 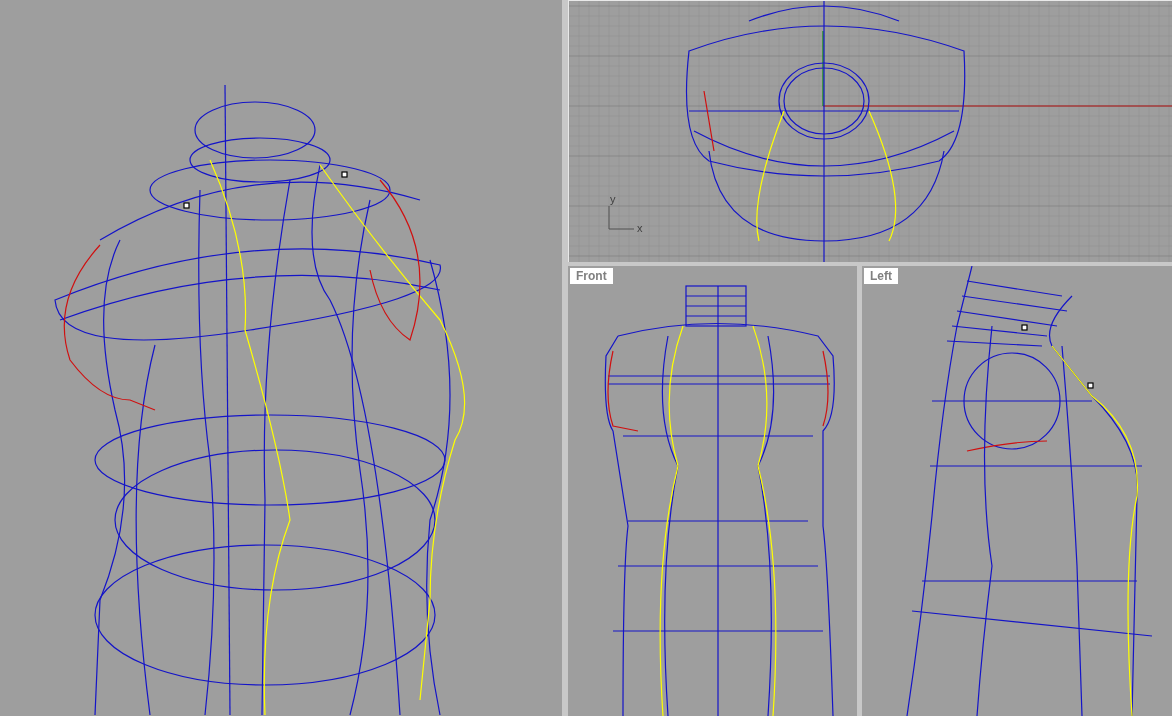 What do you see at coordinates (591, 276) in the screenshot?
I see `viewport-label: Front` at bounding box center [591, 276].